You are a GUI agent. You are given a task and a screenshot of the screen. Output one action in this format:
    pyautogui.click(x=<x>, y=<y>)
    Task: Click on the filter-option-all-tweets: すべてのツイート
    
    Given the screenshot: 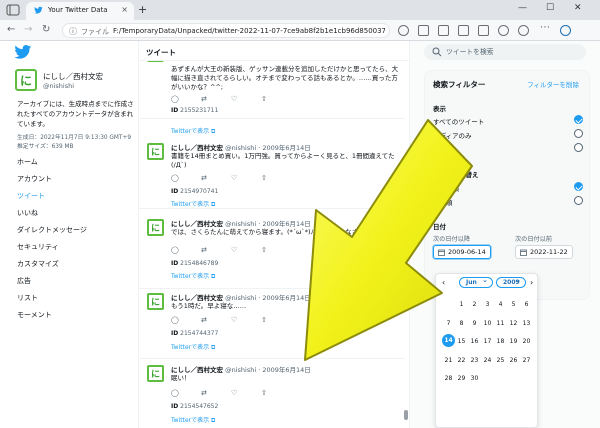 What is the action you would take?
    pyautogui.click(x=508, y=121)
    